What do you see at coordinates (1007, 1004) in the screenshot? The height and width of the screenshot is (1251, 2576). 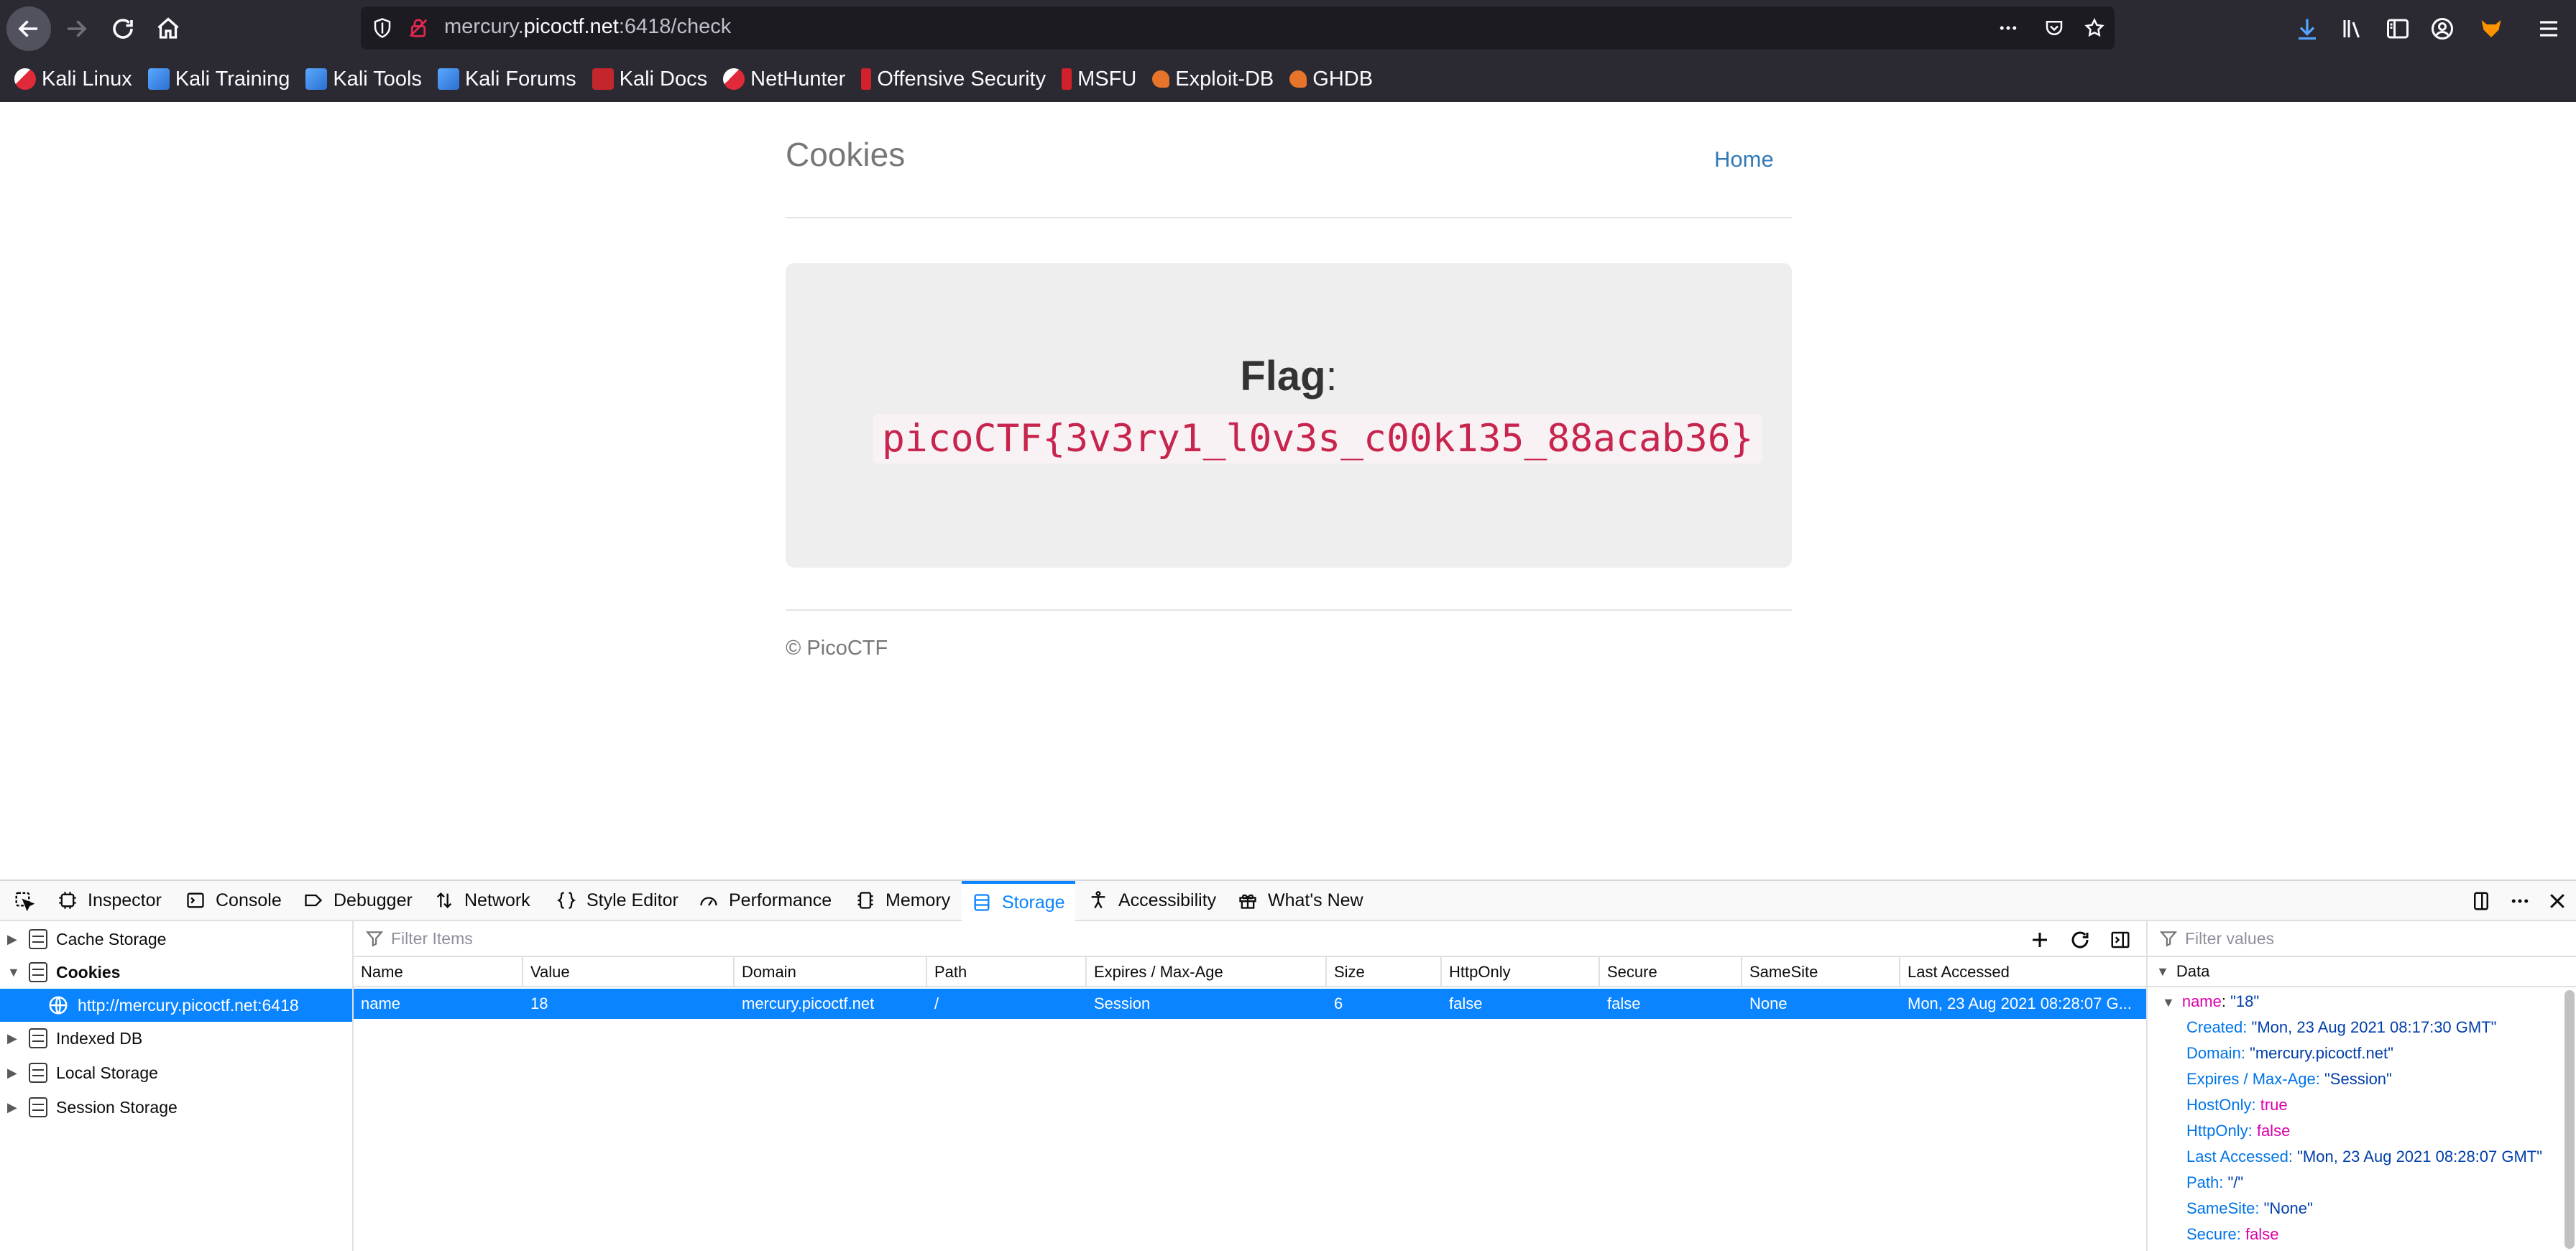 I see `cell-path: /` at bounding box center [1007, 1004].